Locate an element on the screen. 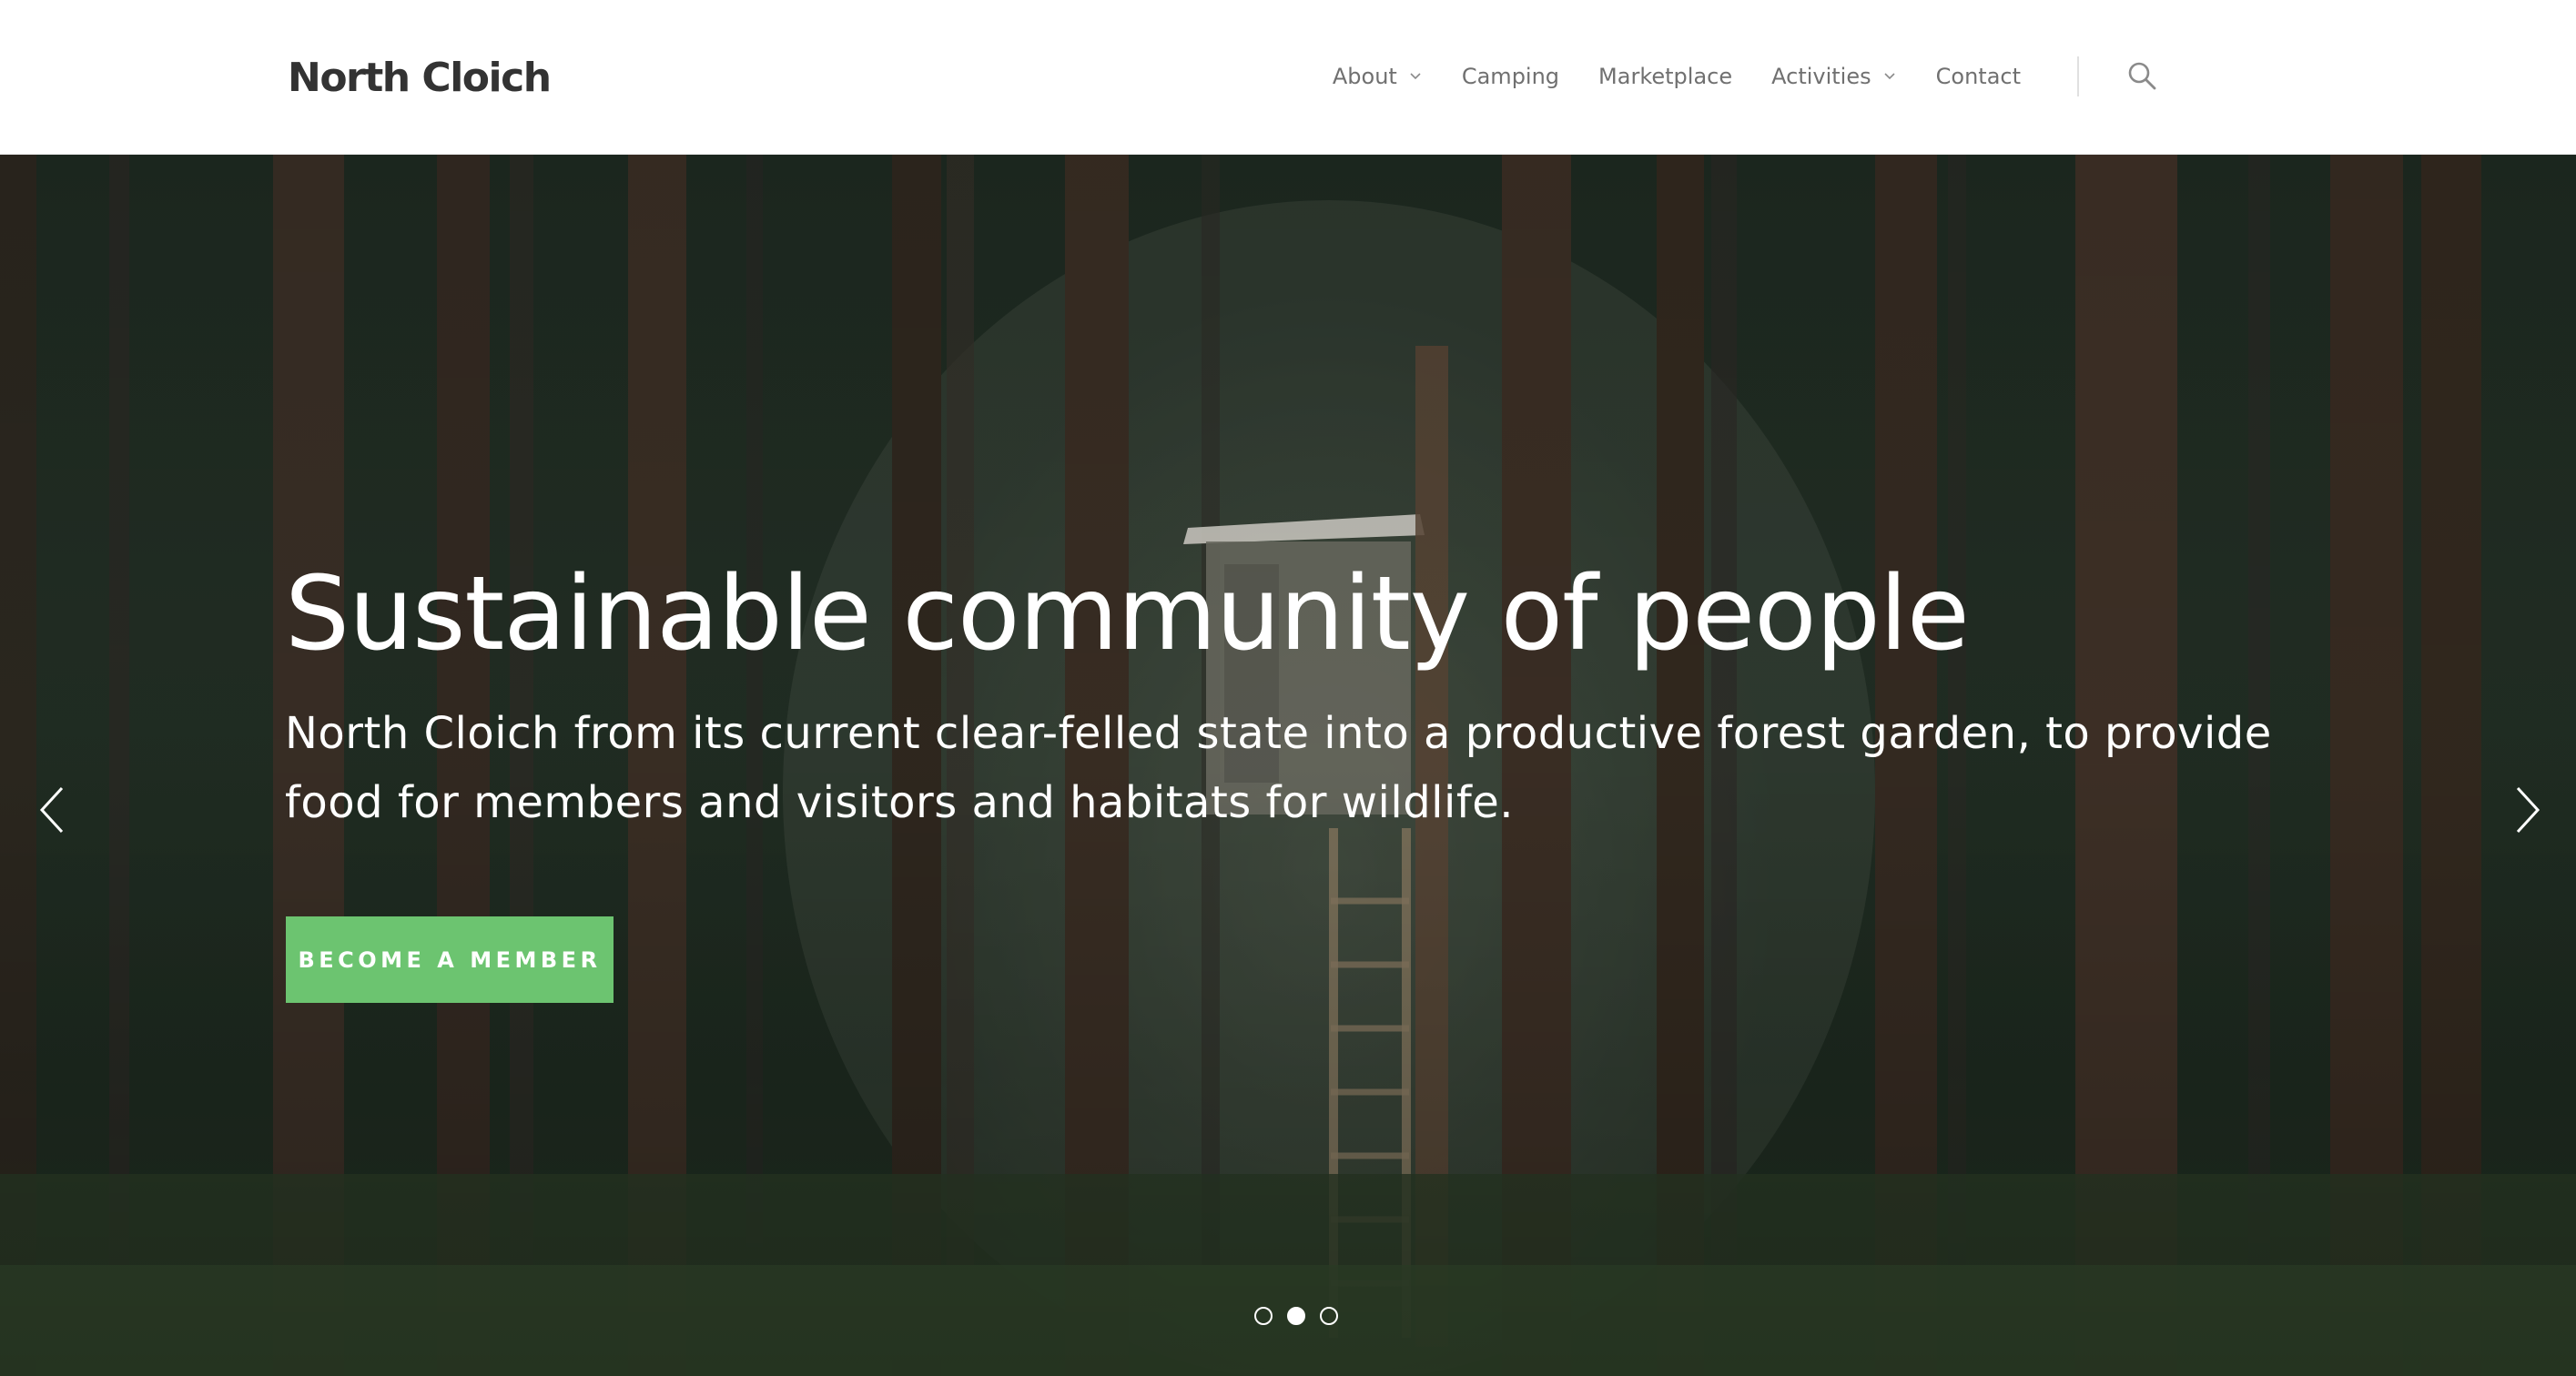  chevron-right-icon is located at coordinates (2528, 810).